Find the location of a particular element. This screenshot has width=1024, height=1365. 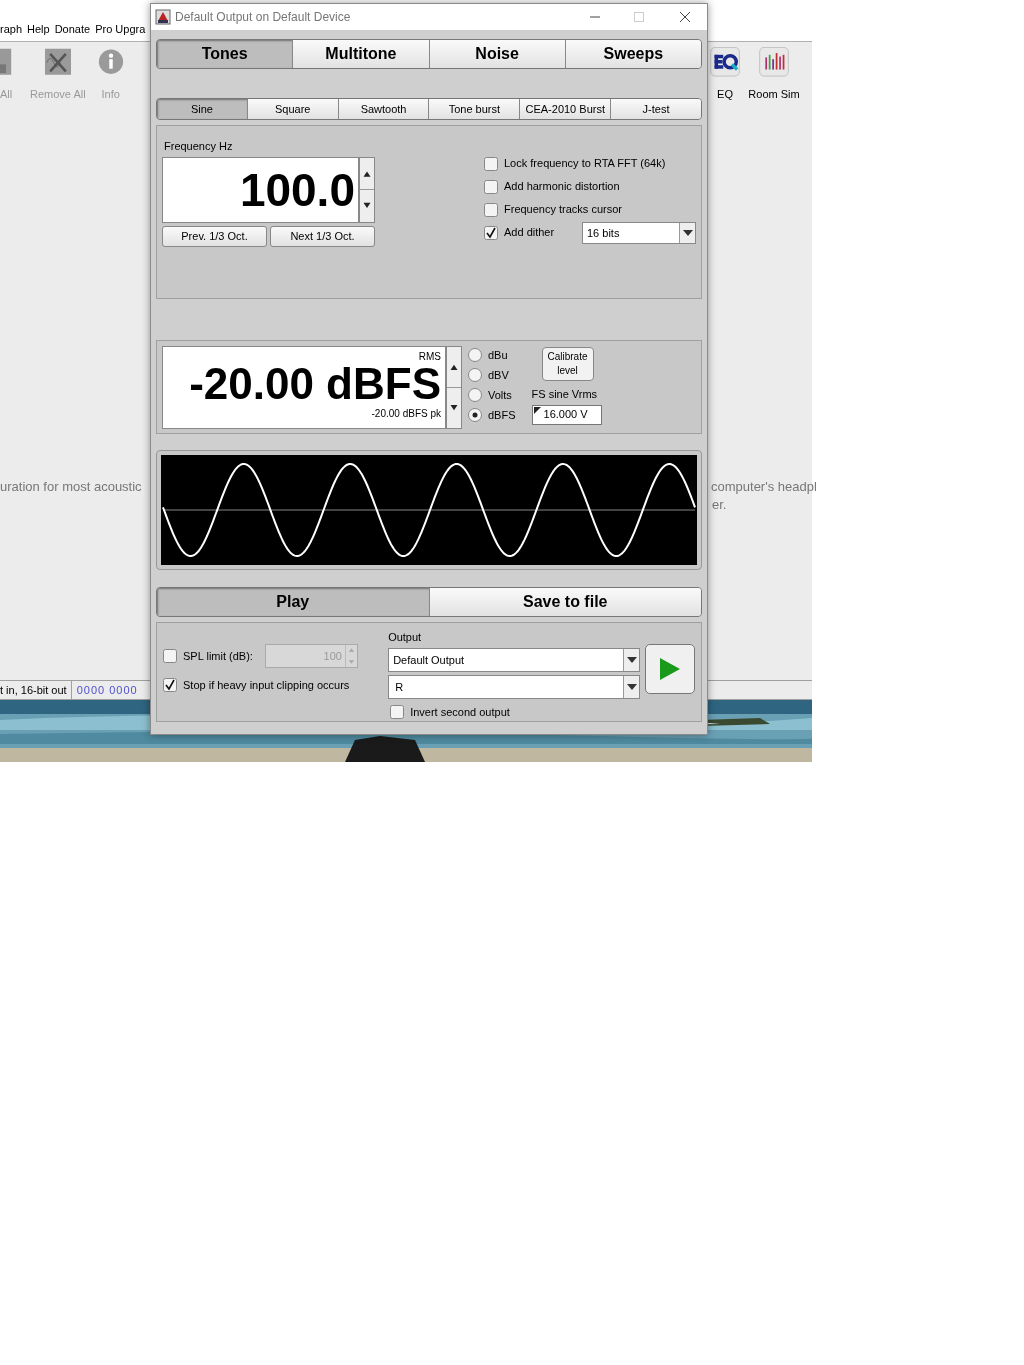

app-icon is located at coordinates (163, 17).